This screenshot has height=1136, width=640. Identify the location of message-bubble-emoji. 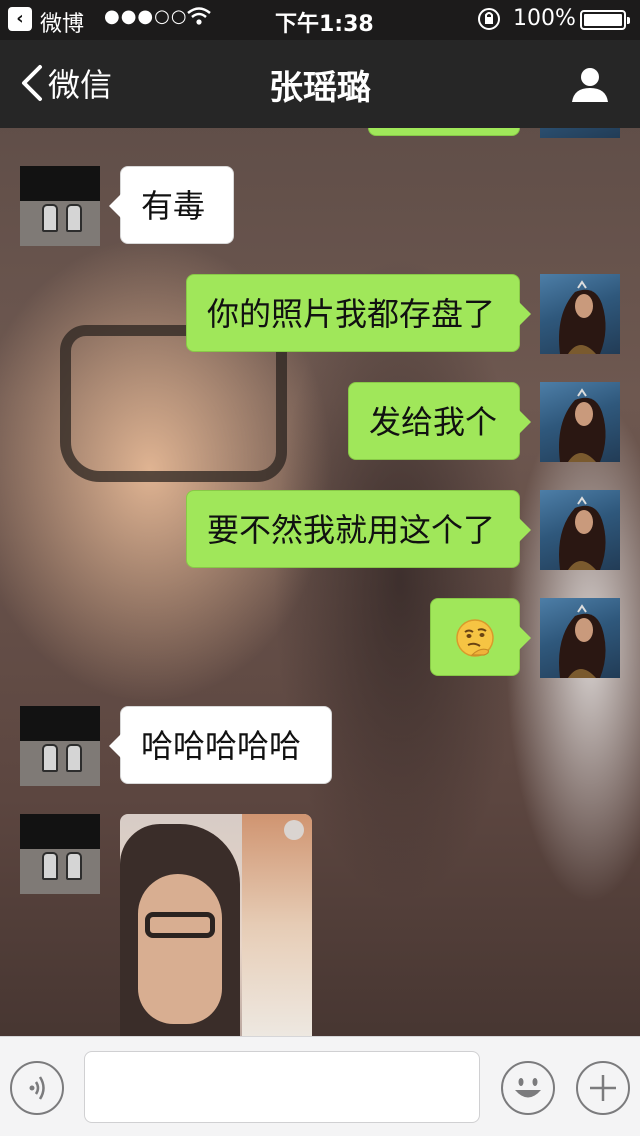
(480, 637).